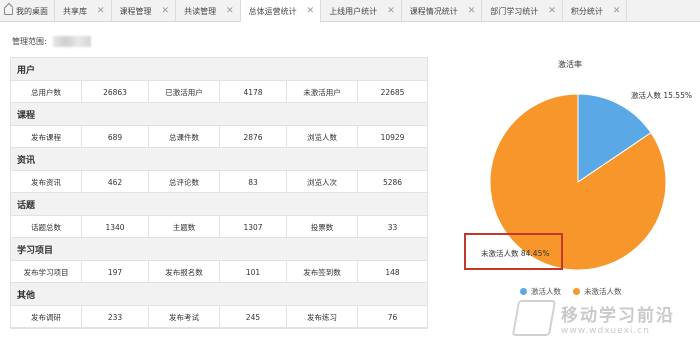 This screenshot has height=347, width=700. What do you see at coordinates (115, 182) in the screenshot?
I see `stat-value: 462` at bounding box center [115, 182].